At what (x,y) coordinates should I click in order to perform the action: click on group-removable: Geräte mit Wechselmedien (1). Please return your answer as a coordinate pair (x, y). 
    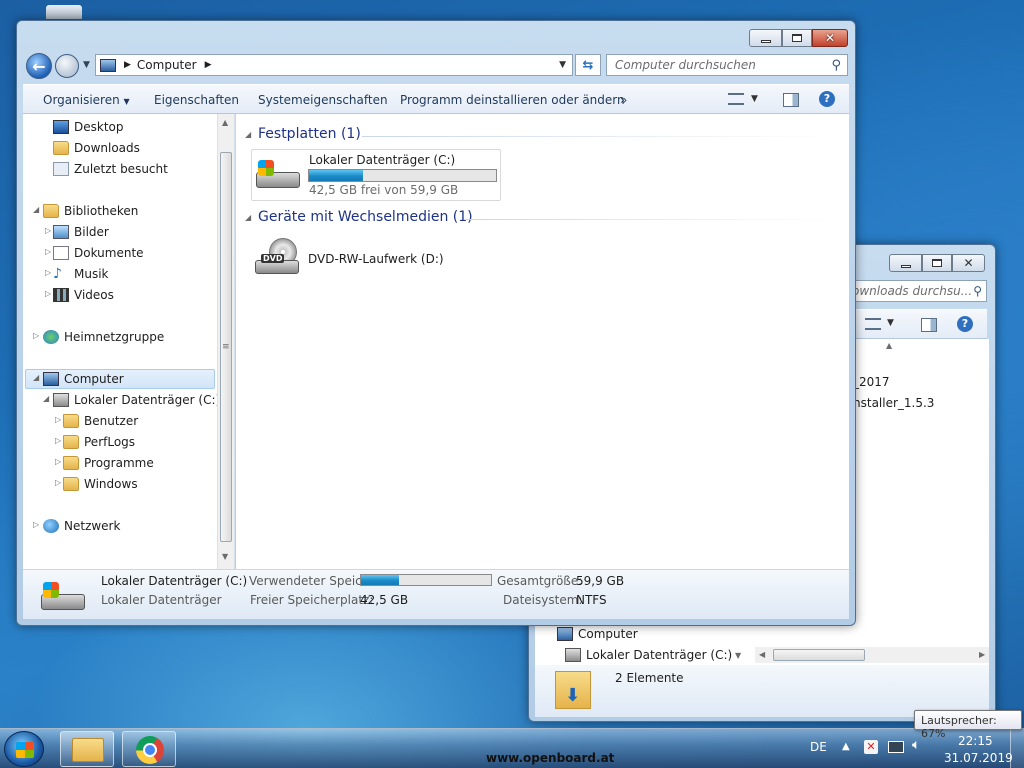
    Looking at the image, I should click on (365, 217).